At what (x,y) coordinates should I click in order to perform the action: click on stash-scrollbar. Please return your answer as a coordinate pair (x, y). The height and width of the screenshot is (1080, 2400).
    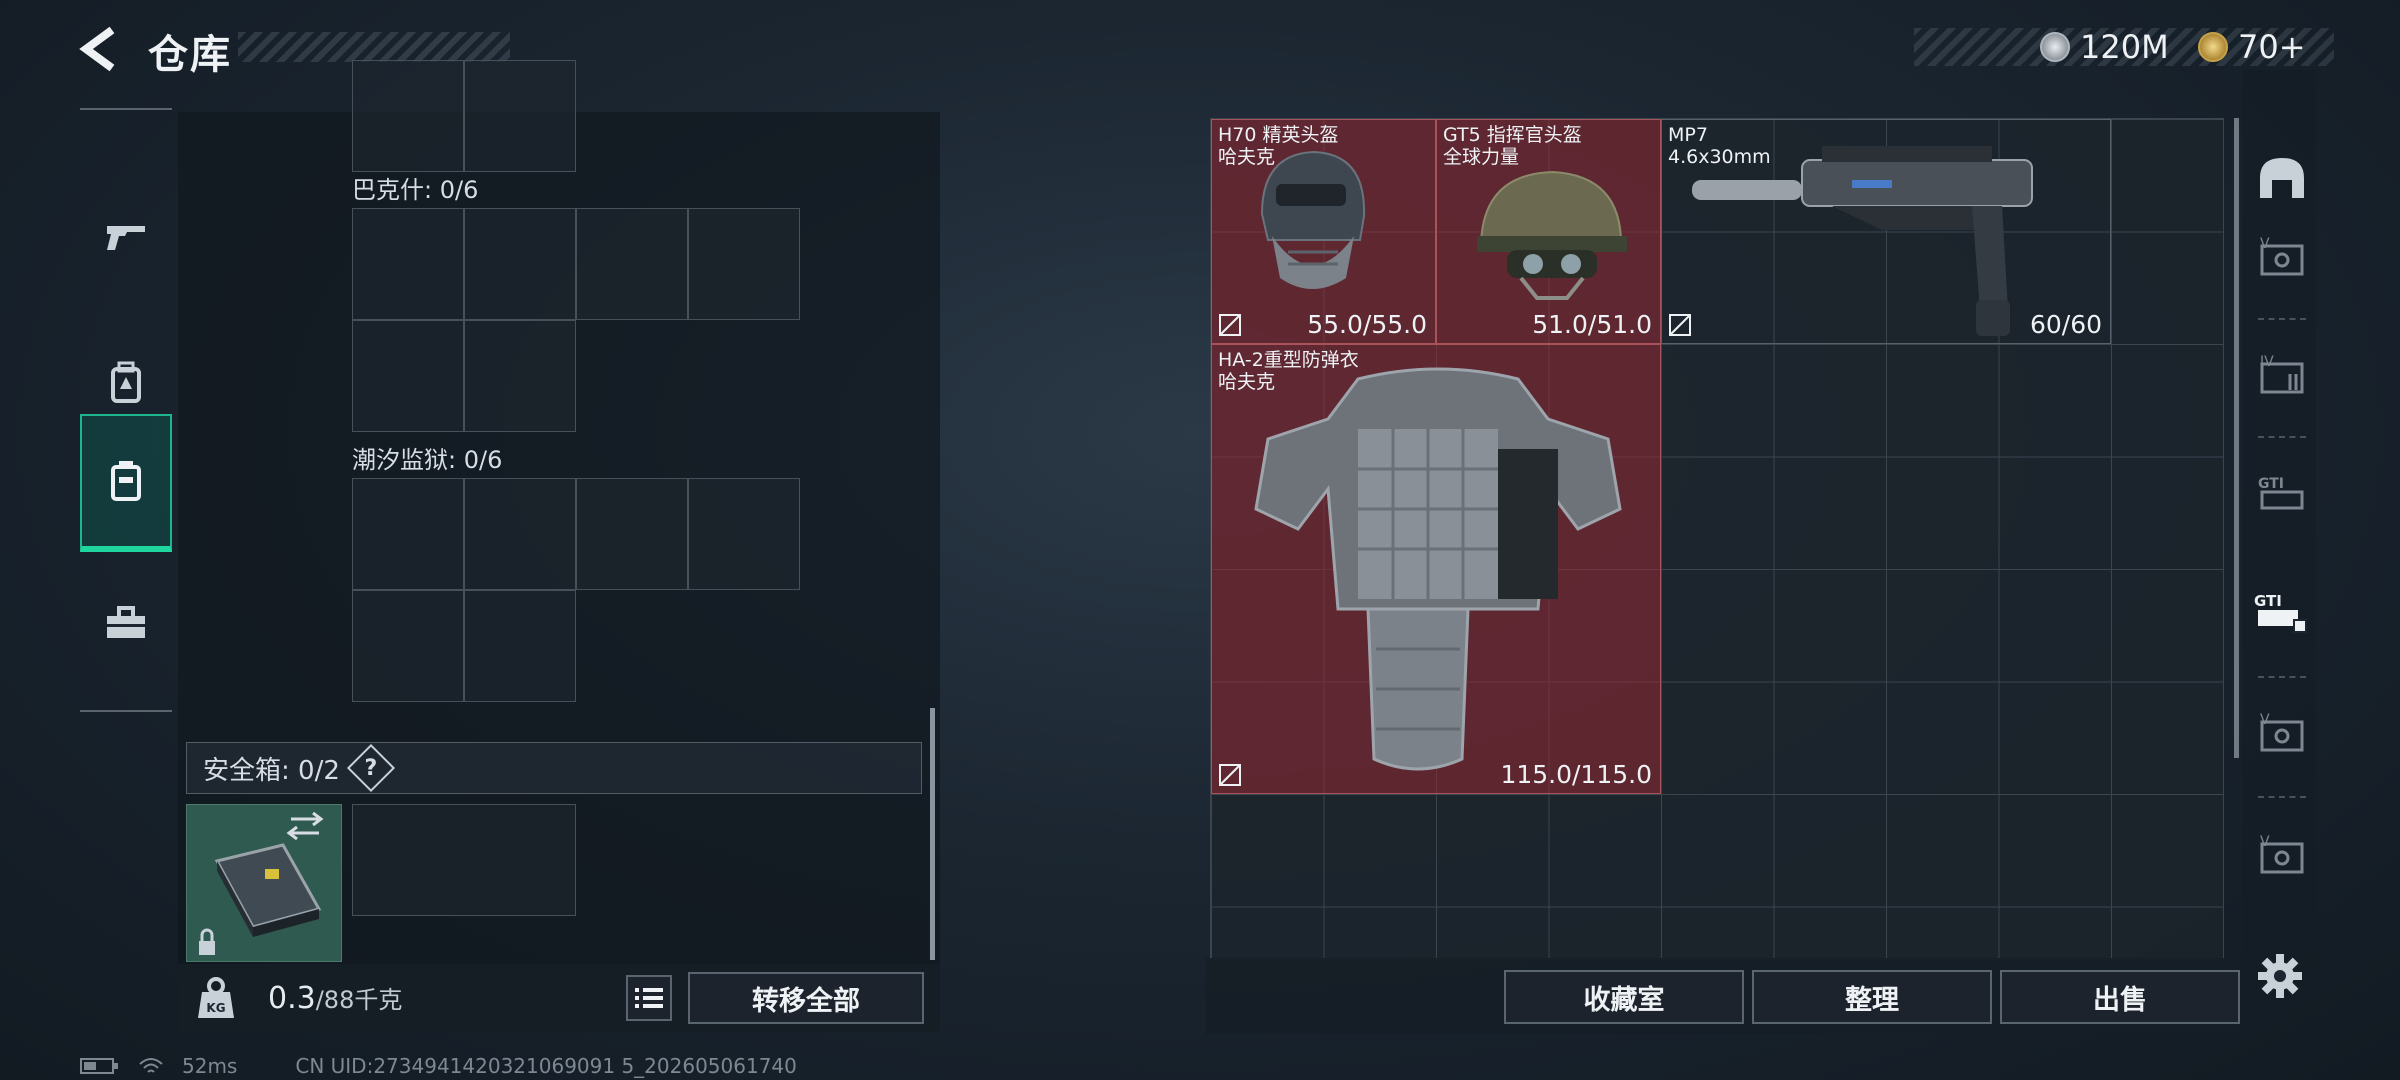
    Looking at the image, I should click on (2236, 438).